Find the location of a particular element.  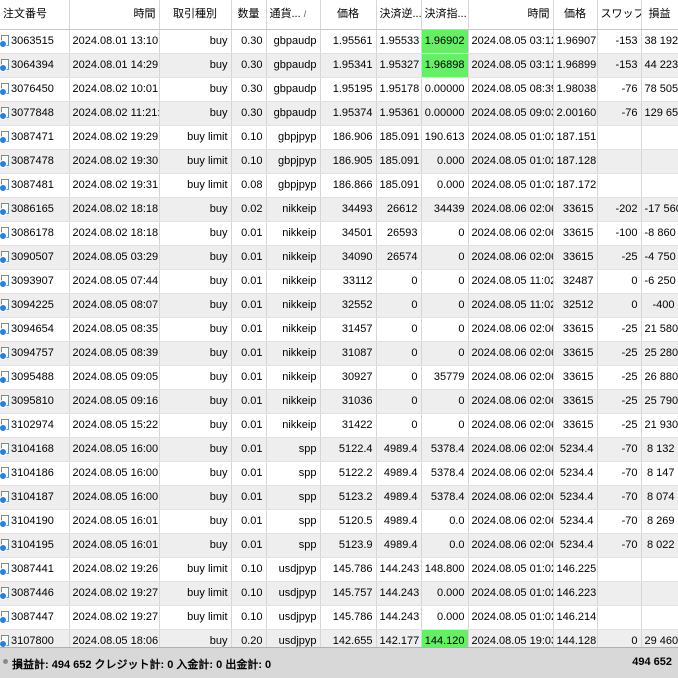

cell-close-price: 1.96899 is located at coordinates (575, 65).